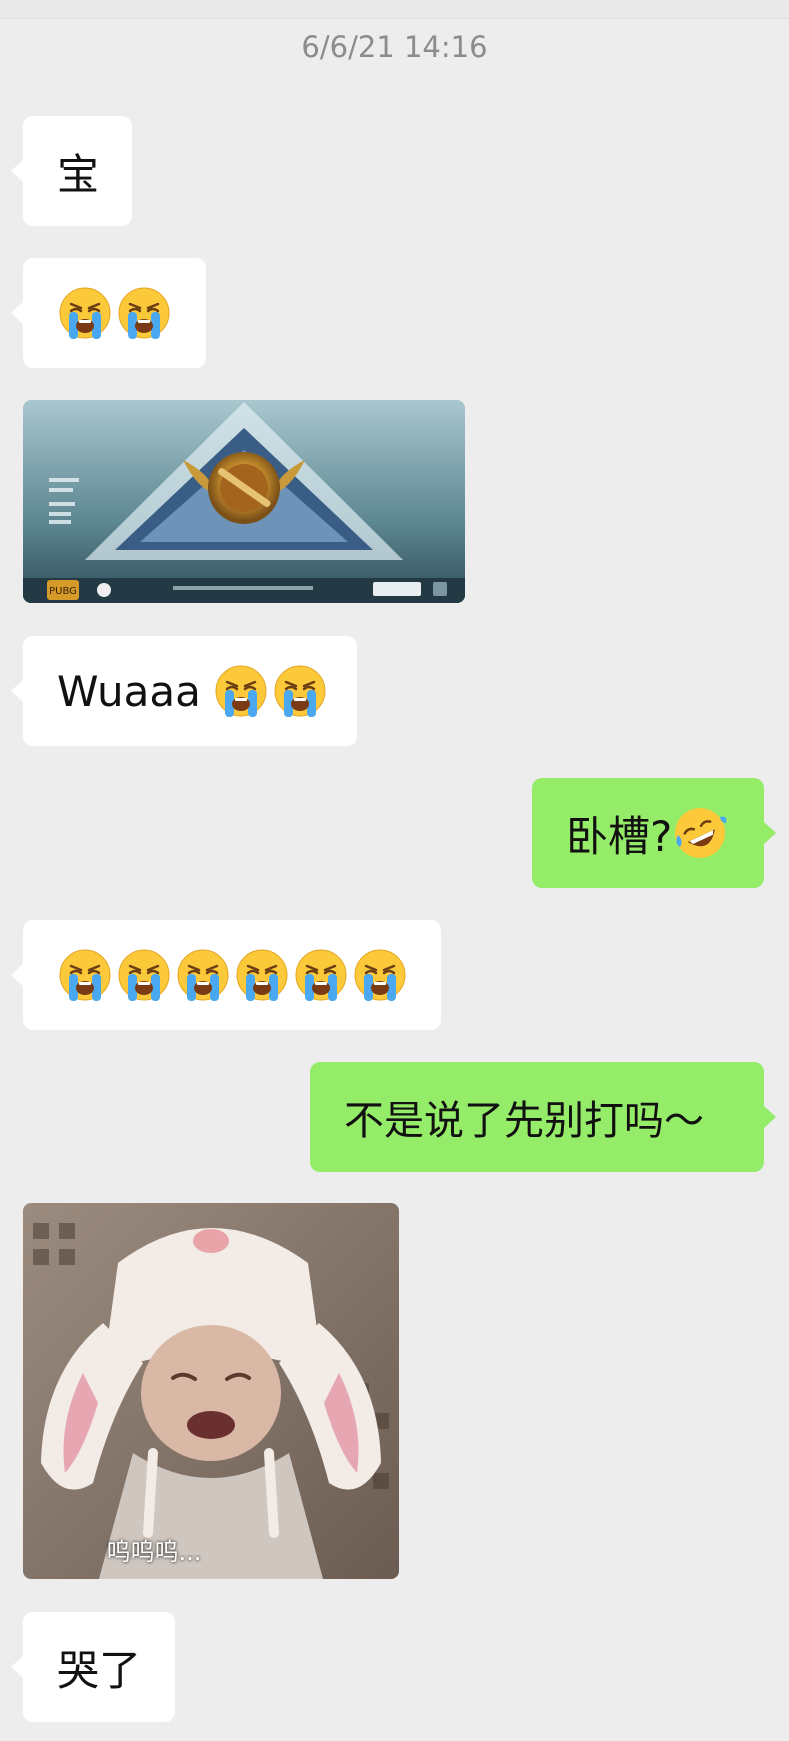 The height and width of the screenshot is (1741, 789). What do you see at coordinates (78, 174) in the screenshot?
I see `message-text: 宝` at bounding box center [78, 174].